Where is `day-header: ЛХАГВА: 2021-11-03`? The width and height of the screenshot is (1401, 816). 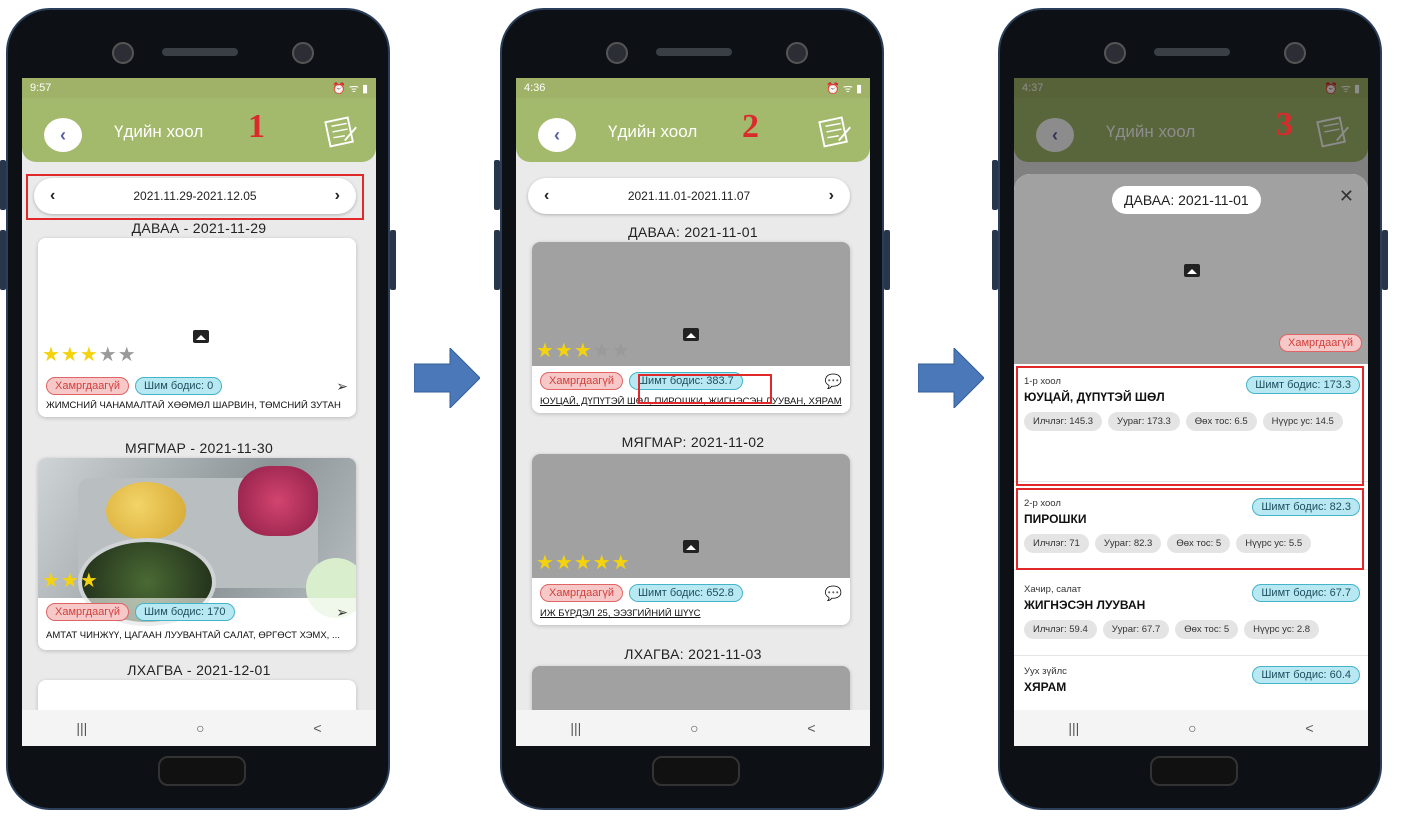 day-header: ЛХАГВА: 2021-11-03 is located at coordinates (693, 654).